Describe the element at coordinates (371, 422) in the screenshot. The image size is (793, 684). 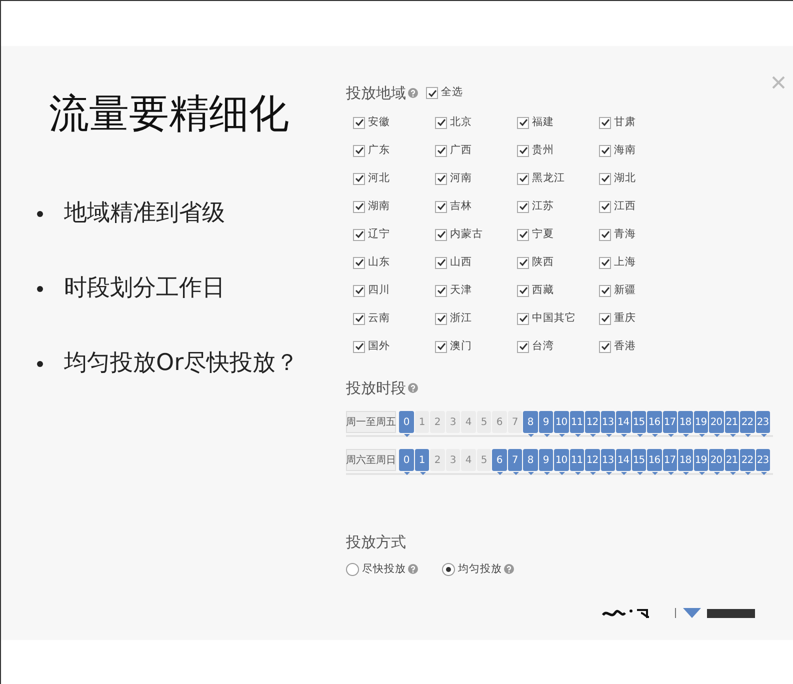
I see `day-label: 周一至周五` at that location.